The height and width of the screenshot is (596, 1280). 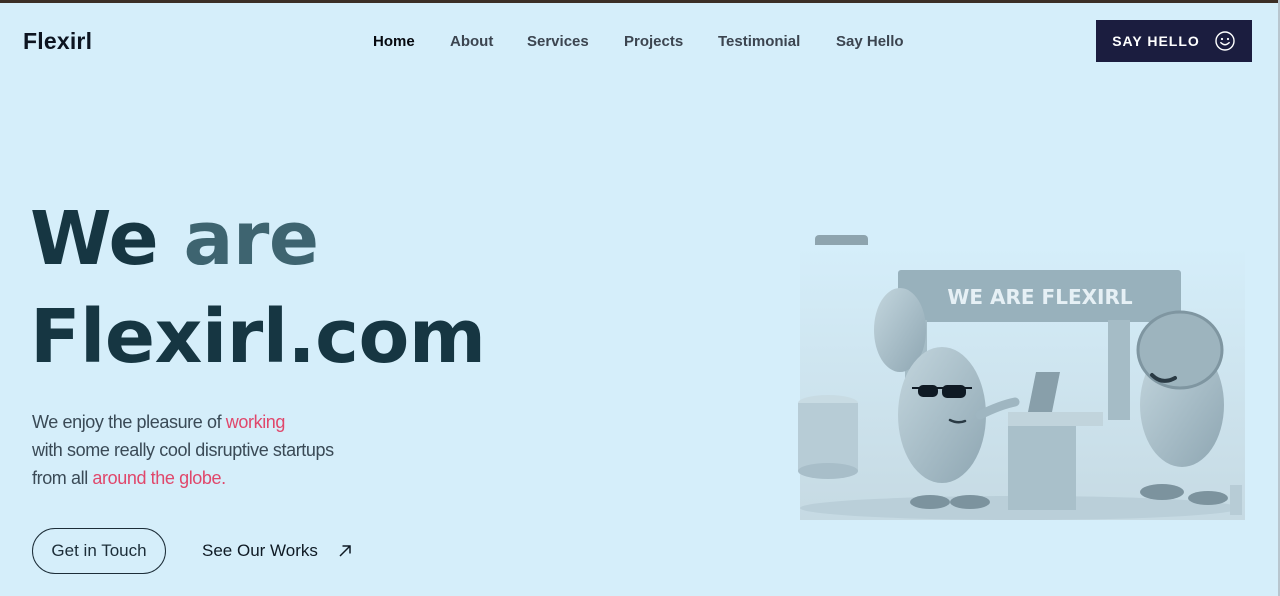 I want to click on nav-say-hello: Say Hello, so click(x=870, y=41).